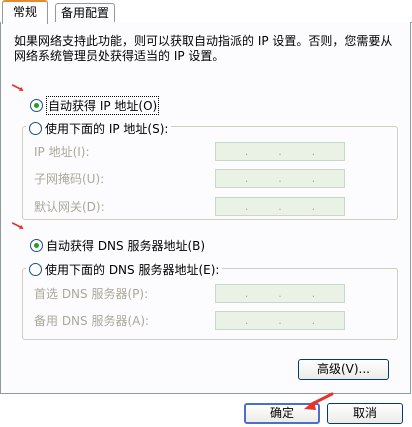  I want to click on default-gateway-label: 默认网关(D):, so click(69, 207).